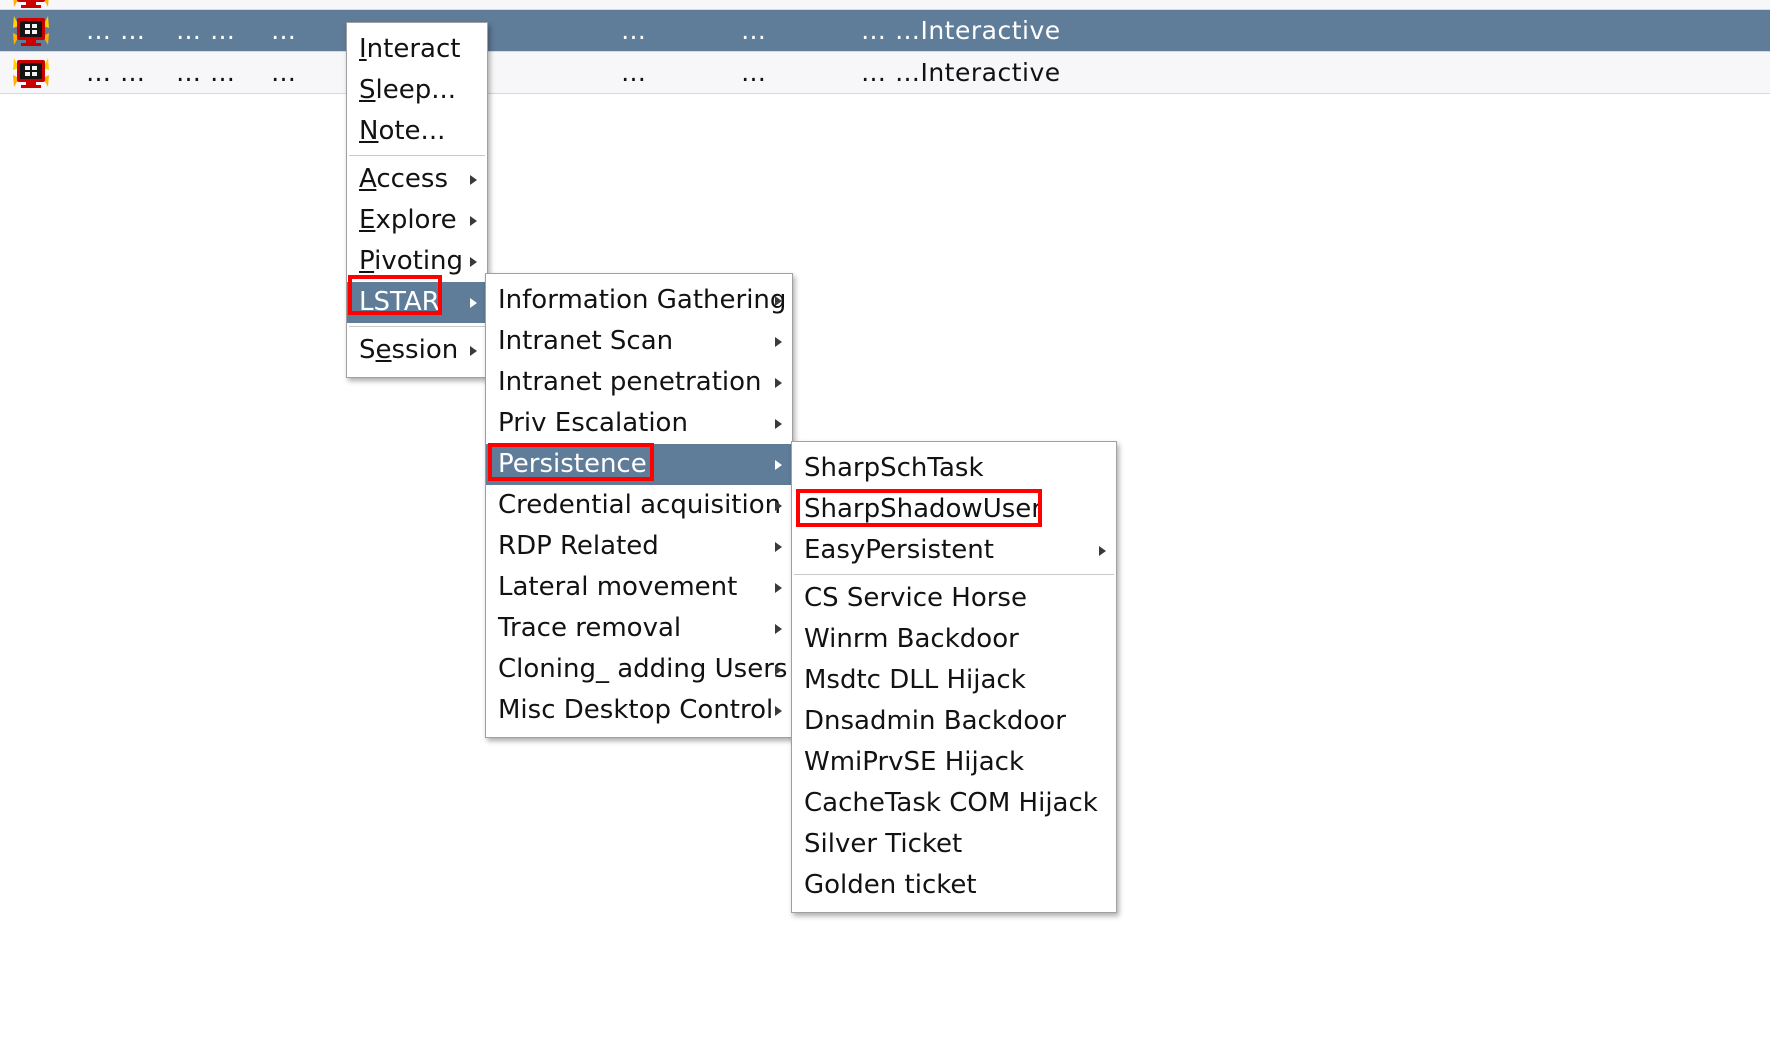 This screenshot has width=1770, height=1054. I want to click on mnemonic-char: e, so click(383, 350).